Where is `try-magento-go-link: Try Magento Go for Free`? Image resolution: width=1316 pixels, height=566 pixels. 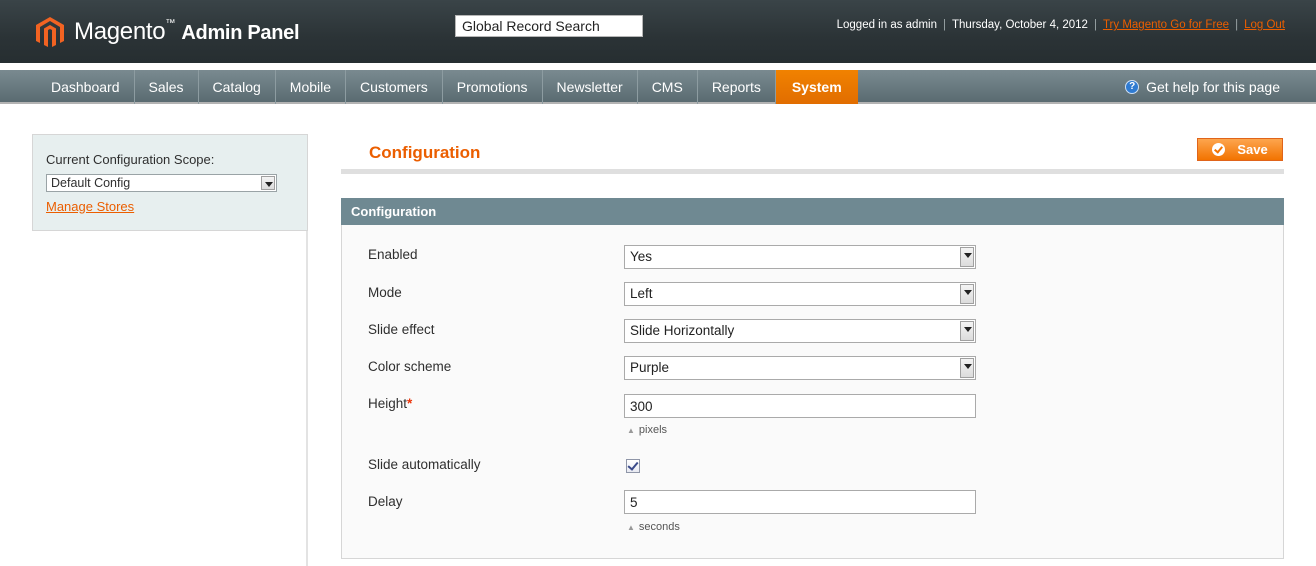 try-magento-go-link: Try Magento Go for Free is located at coordinates (1166, 25).